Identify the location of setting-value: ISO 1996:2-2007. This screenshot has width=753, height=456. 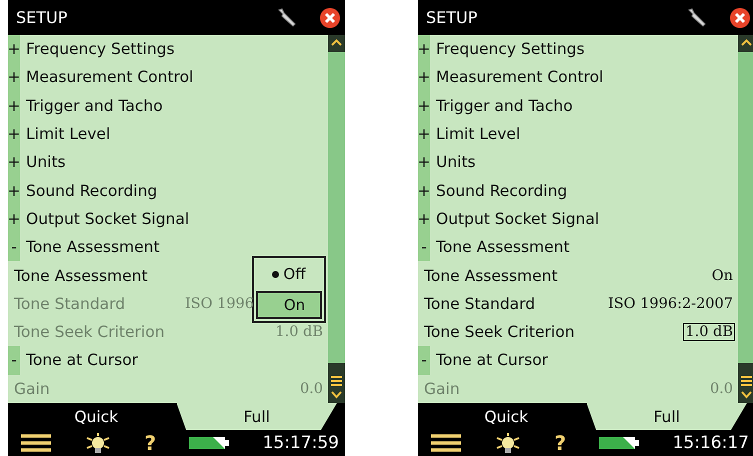
(670, 303).